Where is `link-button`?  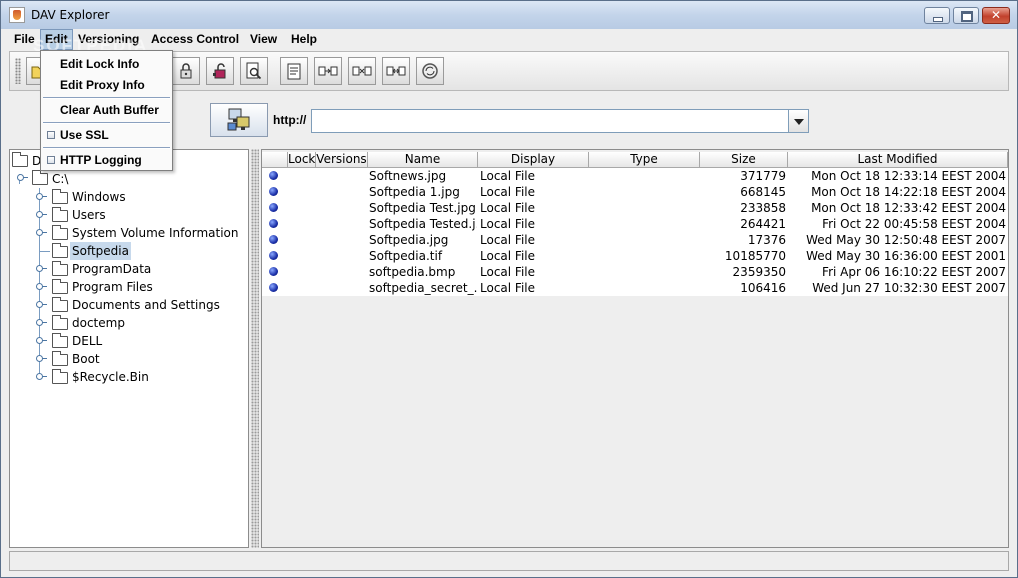
link-button is located at coordinates (396, 71).